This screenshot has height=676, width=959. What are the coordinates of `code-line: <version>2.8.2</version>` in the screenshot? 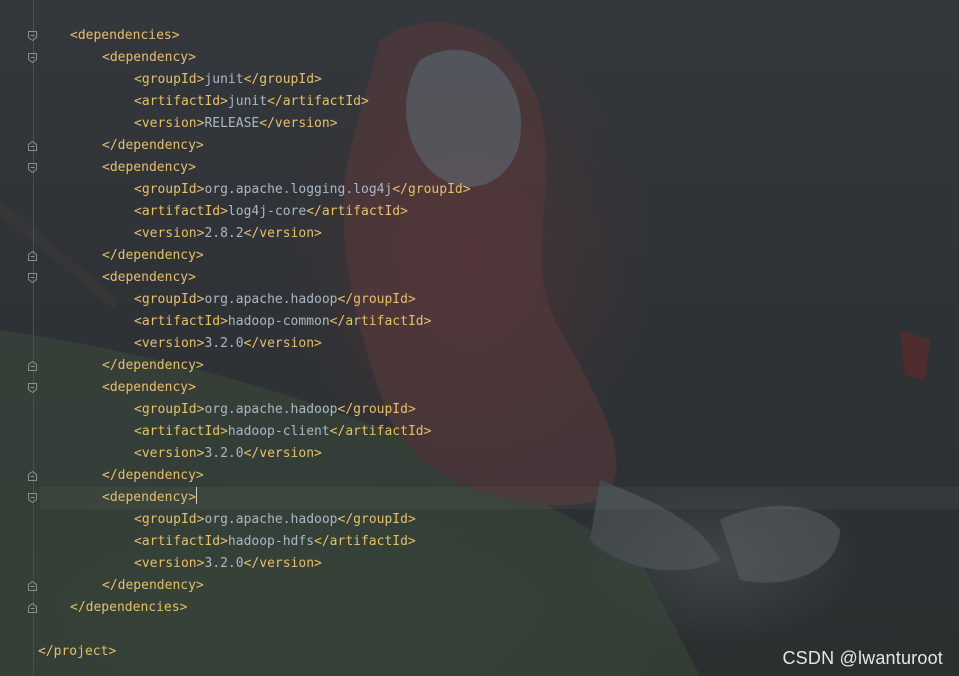 It's located at (228, 234).